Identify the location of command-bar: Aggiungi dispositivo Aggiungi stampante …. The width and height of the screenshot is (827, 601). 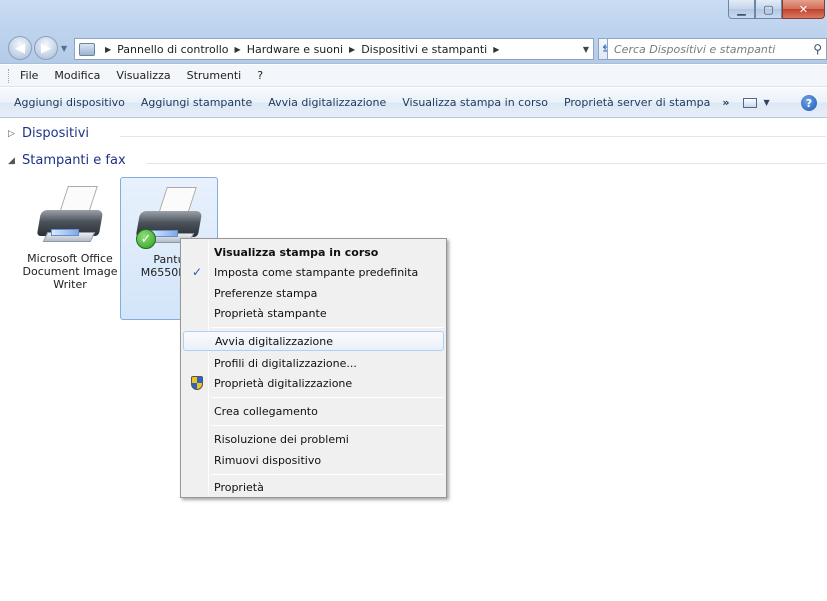
(413, 103).